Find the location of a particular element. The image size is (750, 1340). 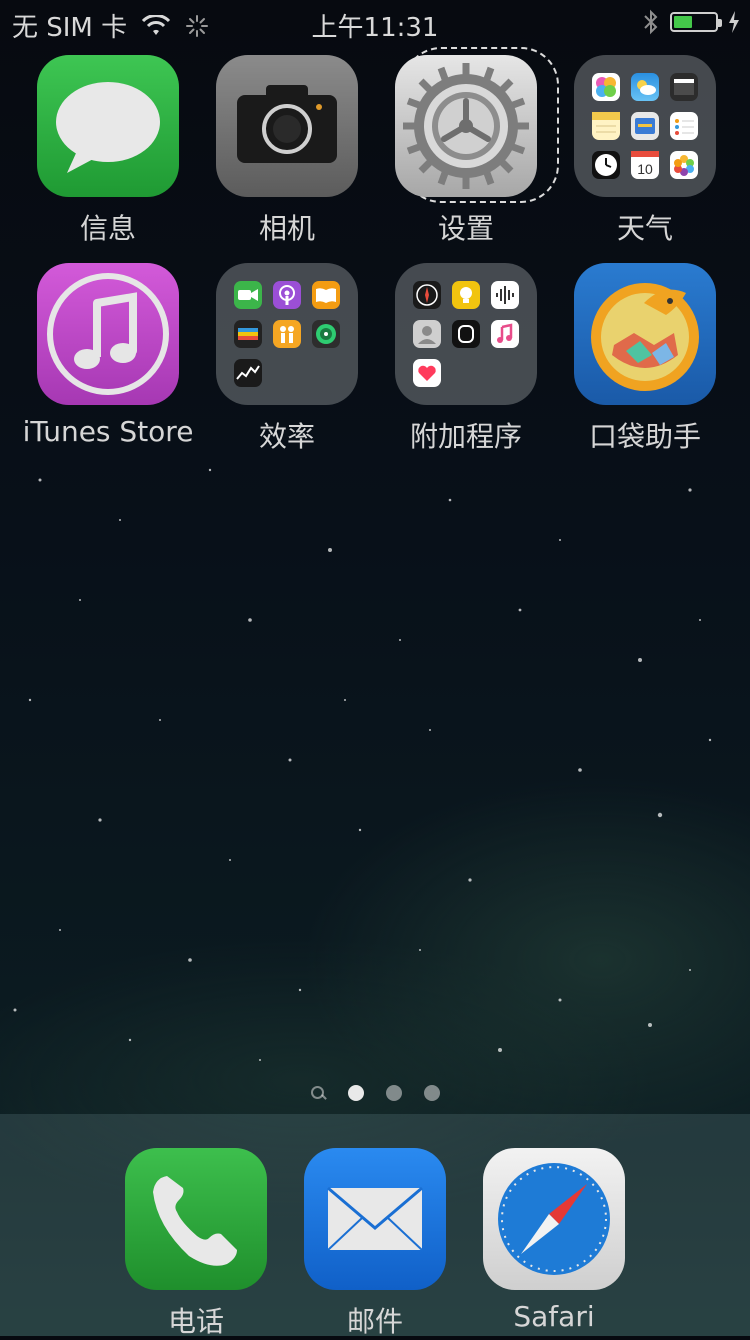

safari-icon is located at coordinates (554, 1219).